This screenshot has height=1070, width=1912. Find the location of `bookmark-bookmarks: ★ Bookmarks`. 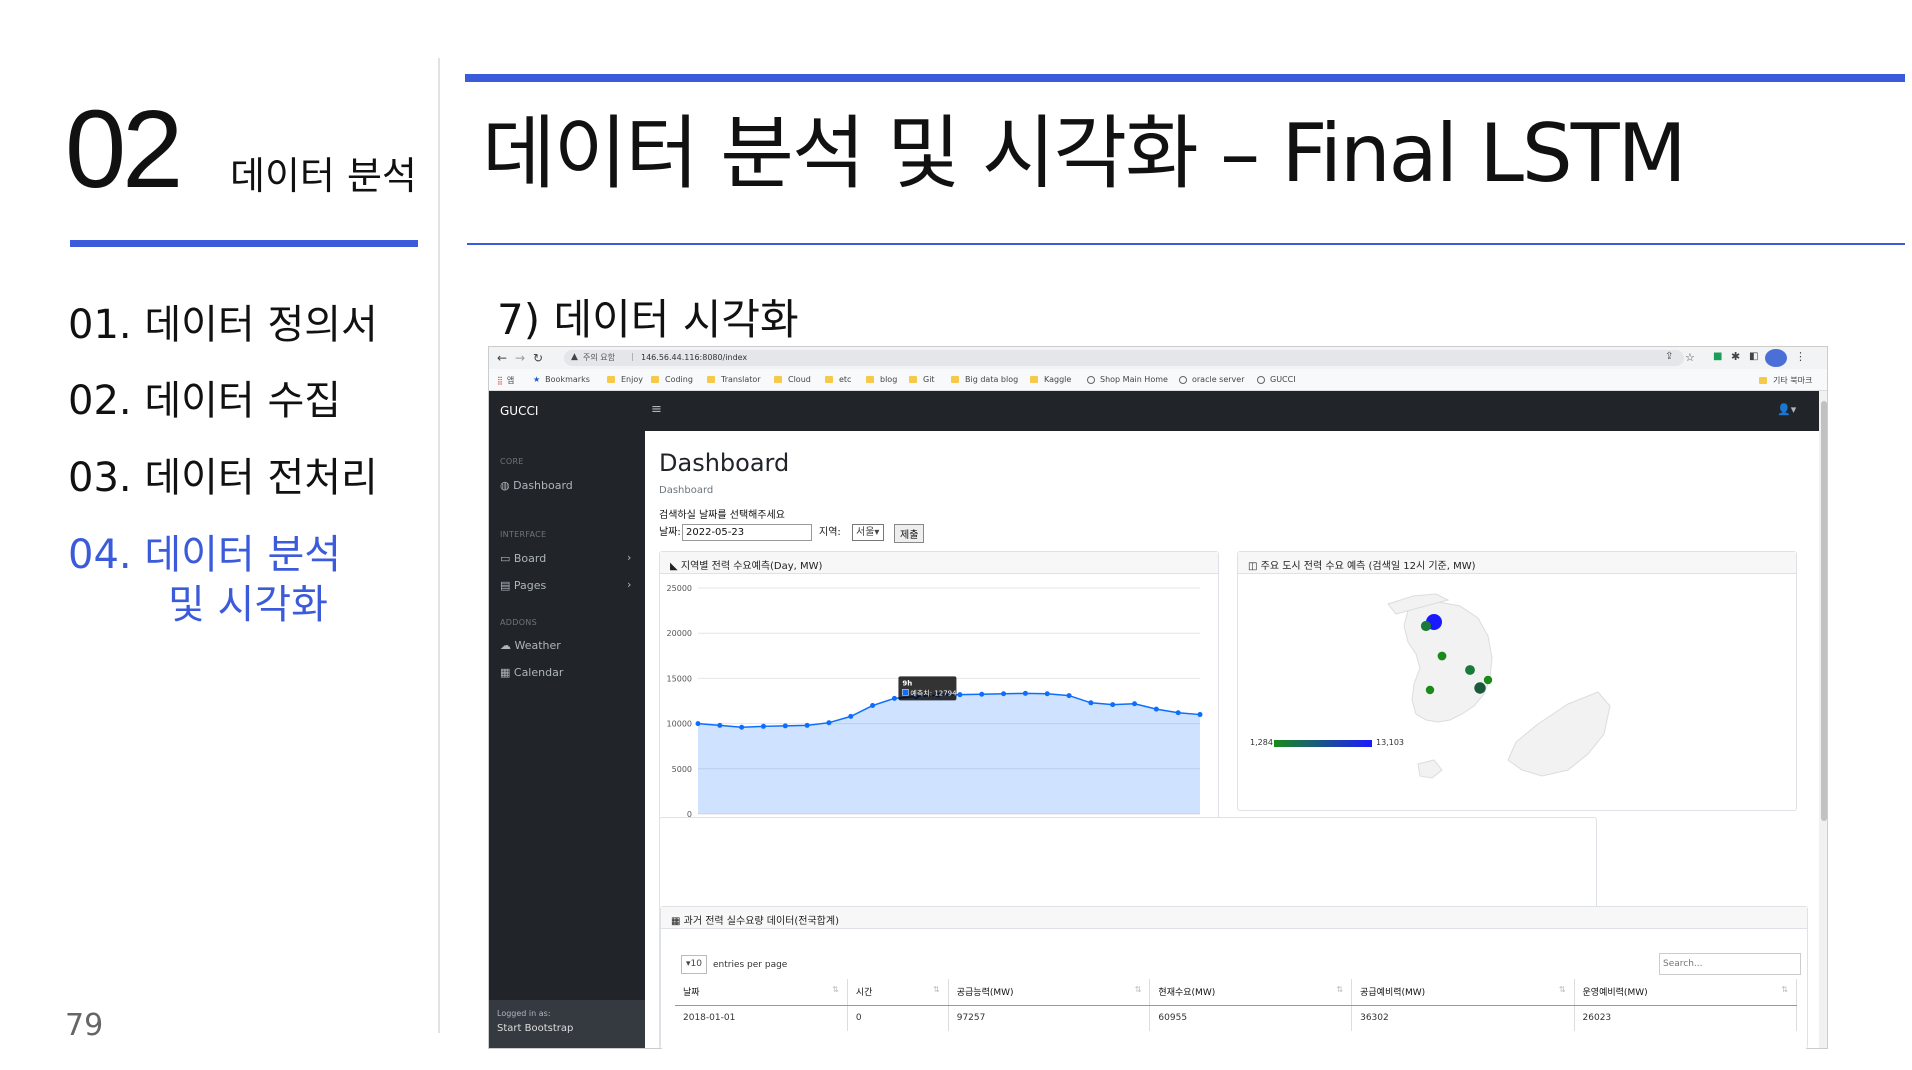

bookmark-bookmarks: ★ Bookmarks is located at coordinates (561, 379).